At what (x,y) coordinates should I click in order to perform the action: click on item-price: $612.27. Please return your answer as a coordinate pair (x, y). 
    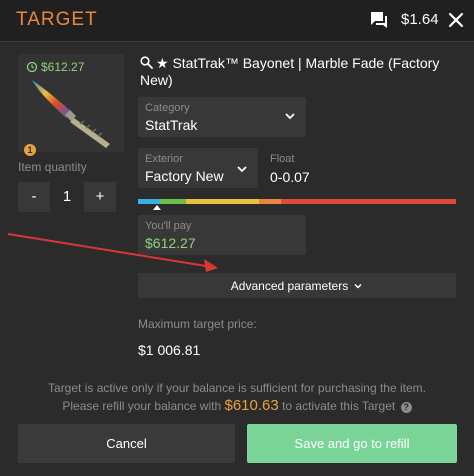
    Looking at the image, I should click on (63, 67).